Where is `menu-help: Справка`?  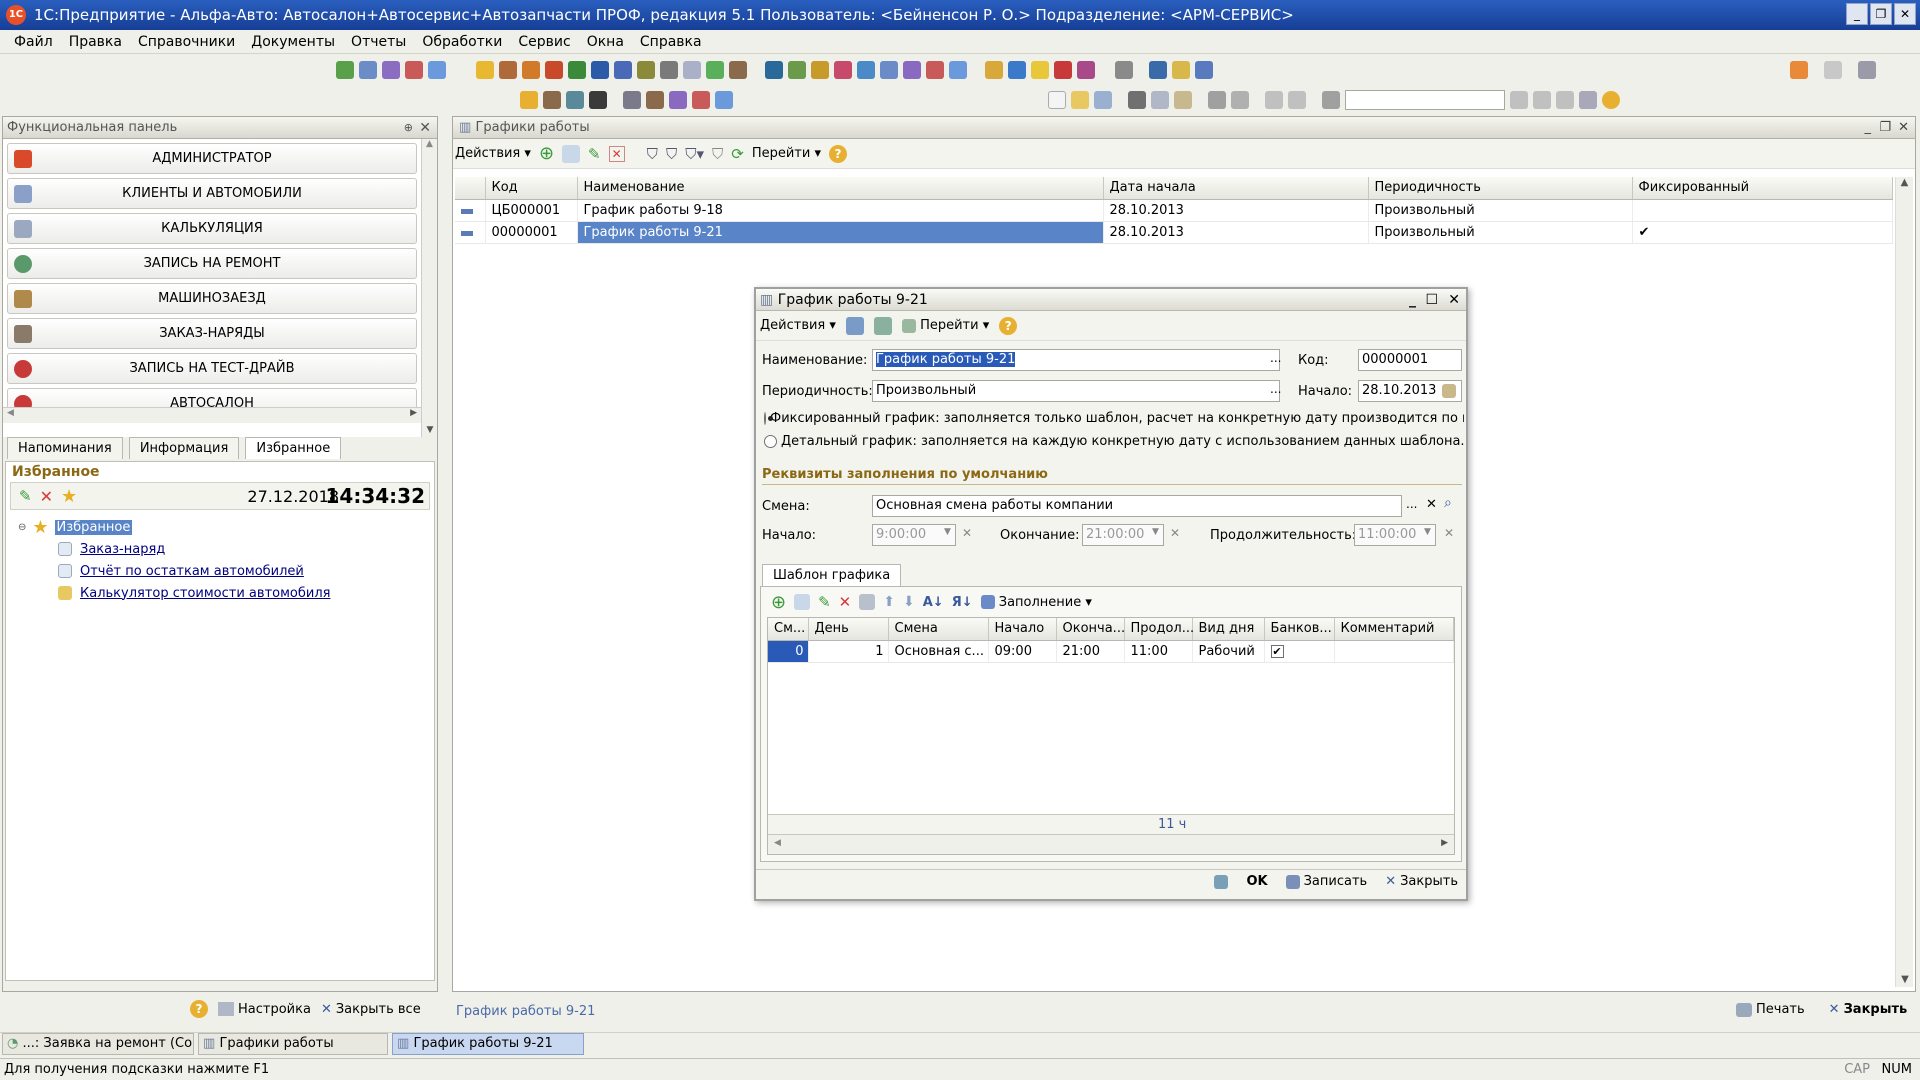 menu-help: Справка is located at coordinates (671, 42).